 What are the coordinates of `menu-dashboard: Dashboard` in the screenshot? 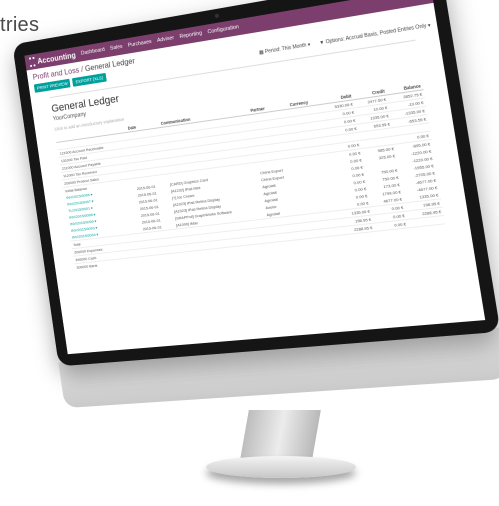 It's located at (92, 52).